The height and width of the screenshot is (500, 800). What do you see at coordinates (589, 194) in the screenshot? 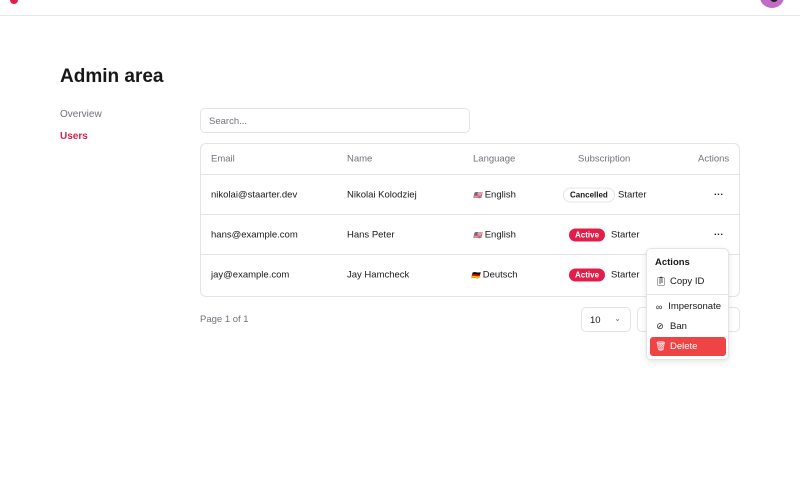
I see `status-badge: Cancelled` at bounding box center [589, 194].